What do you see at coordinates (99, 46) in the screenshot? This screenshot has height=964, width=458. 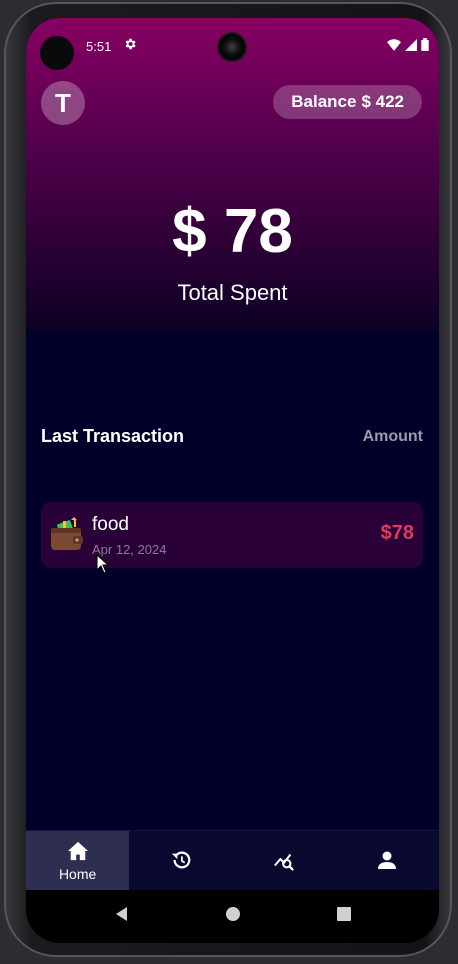 I see `status-time: 5:51` at bounding box center [99, 46].